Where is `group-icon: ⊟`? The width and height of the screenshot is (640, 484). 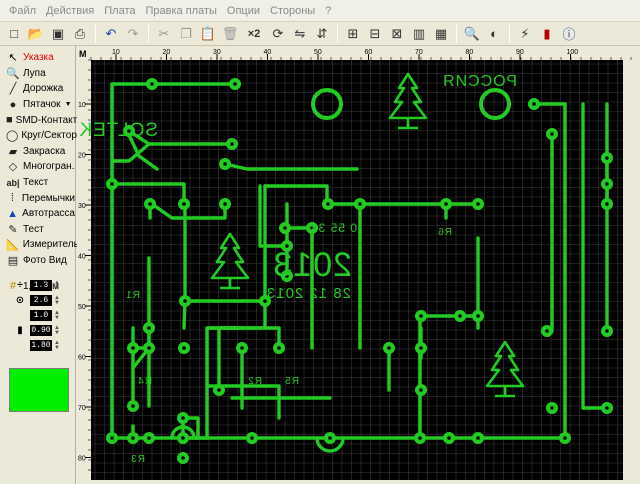 group-icon: ⊟ is located at coordinates (375, 34).